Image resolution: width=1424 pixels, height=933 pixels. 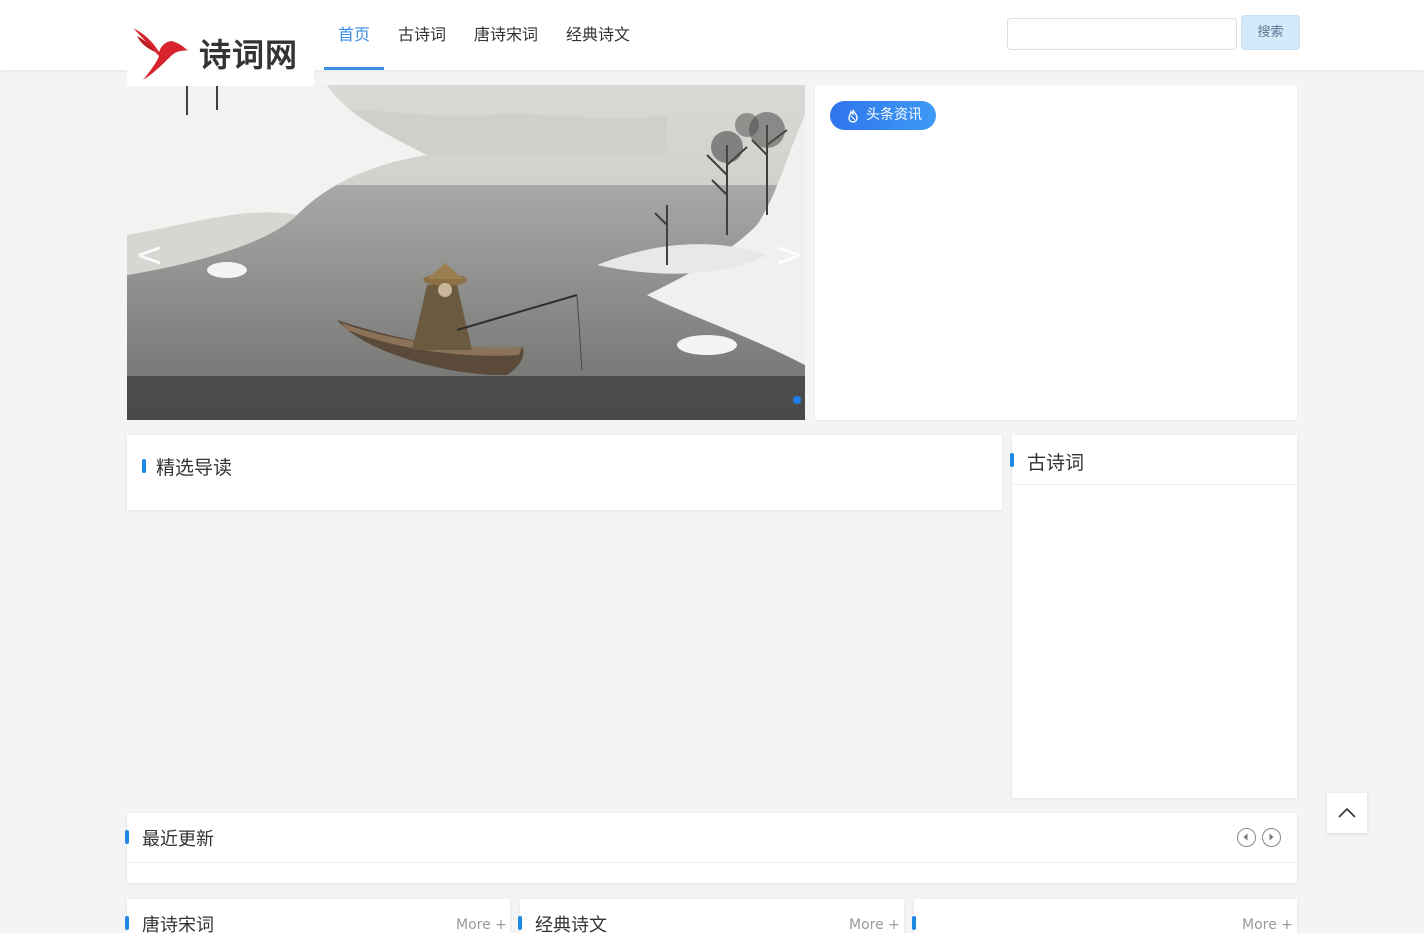 I want to click on headline-badge-label: 头条资讯, so click(x=894, y=115).